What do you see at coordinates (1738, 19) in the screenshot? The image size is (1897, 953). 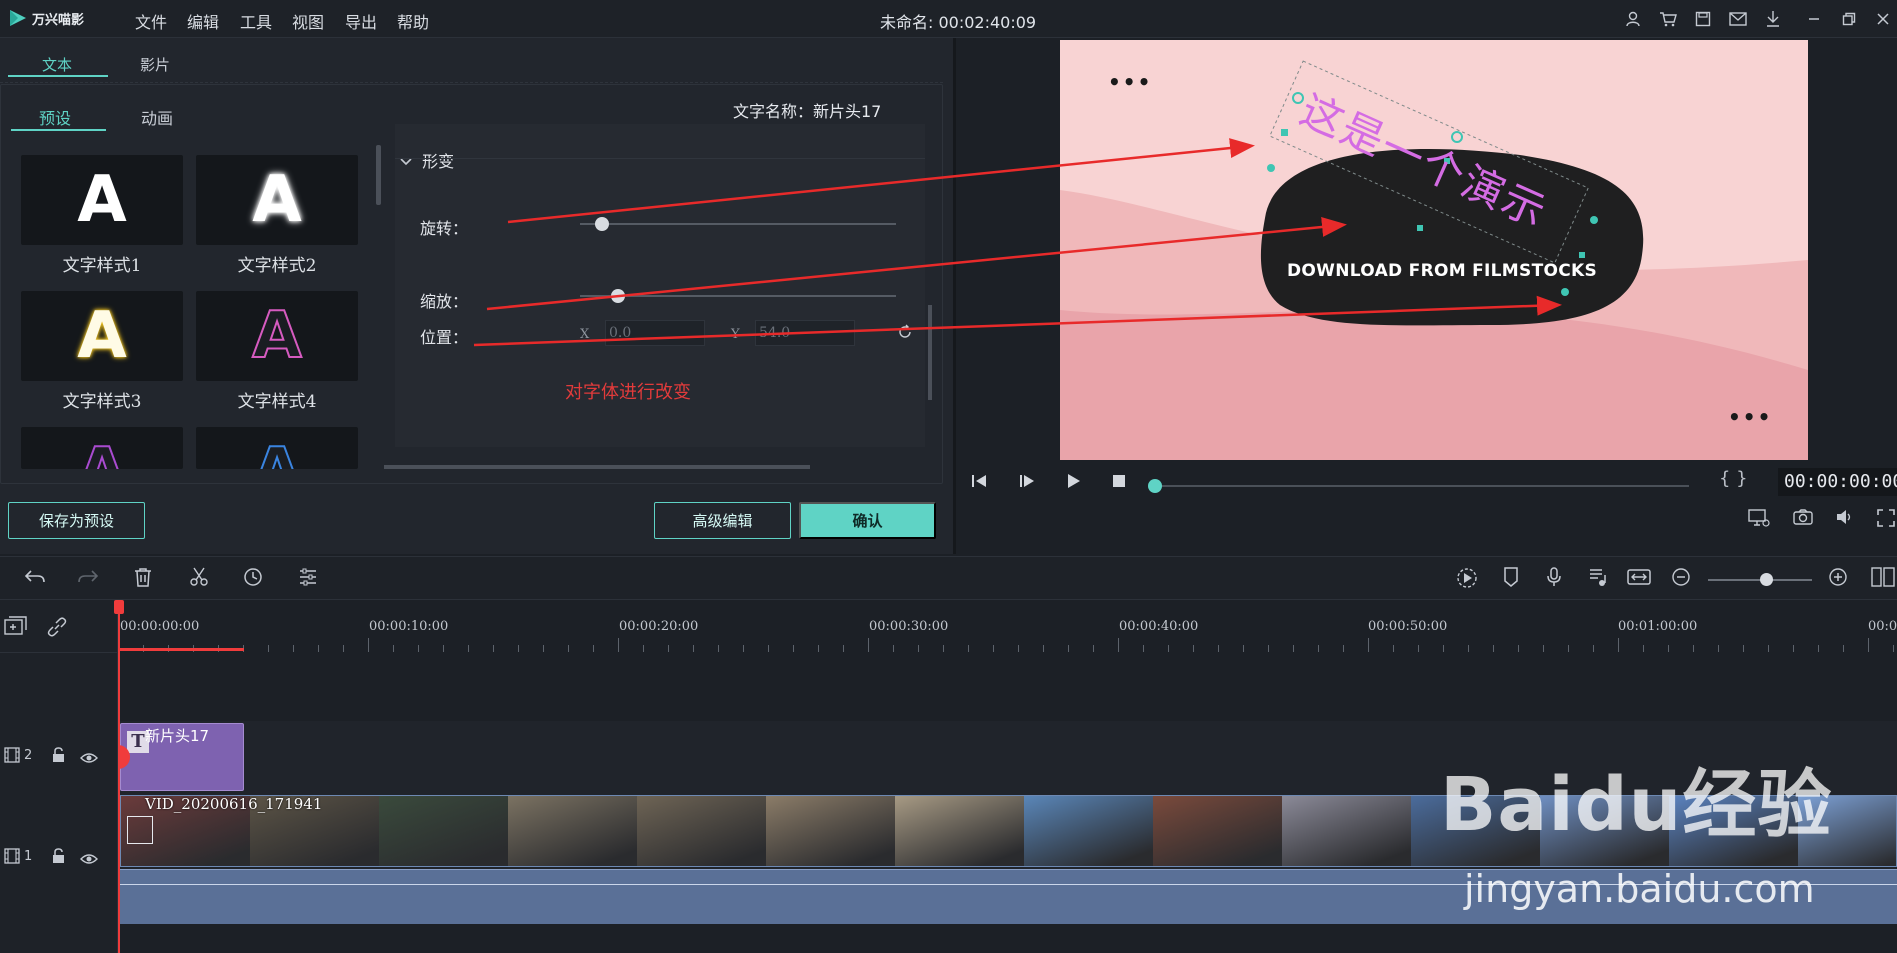 I see `mail-icon` at bounding box center [1738, 19].